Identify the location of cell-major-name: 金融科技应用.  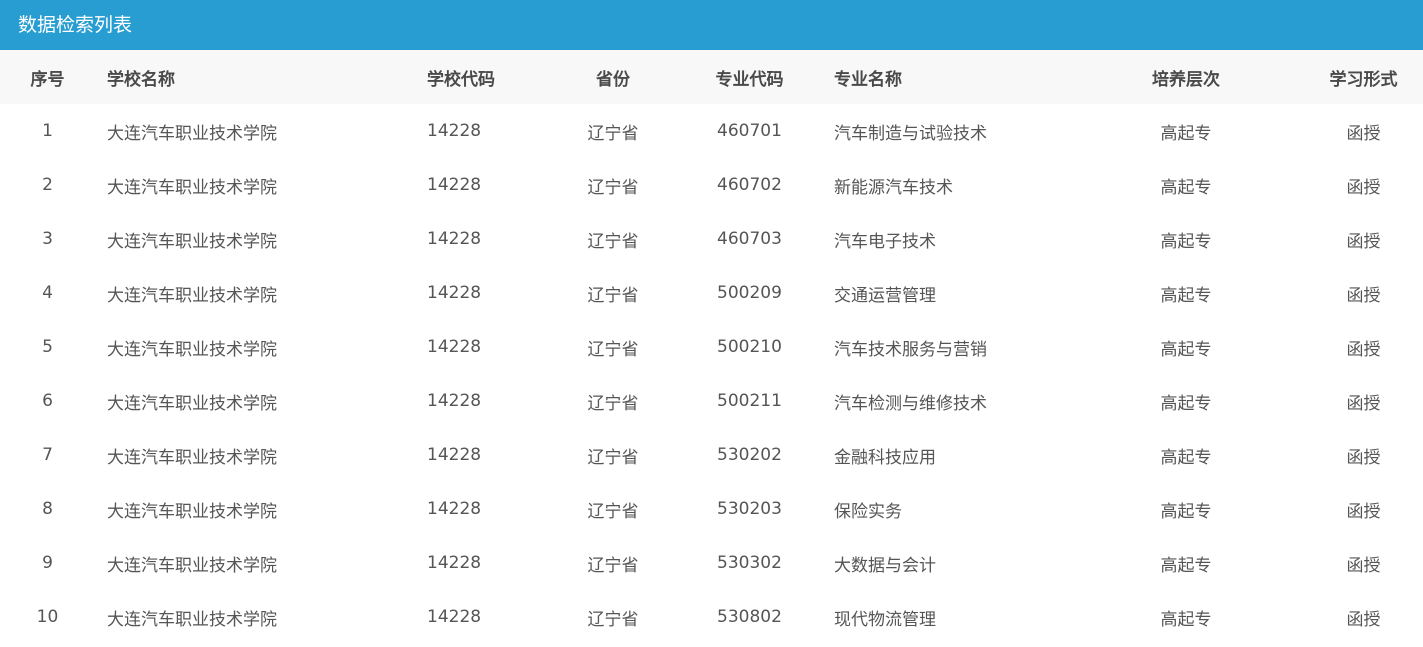
(885, 457).